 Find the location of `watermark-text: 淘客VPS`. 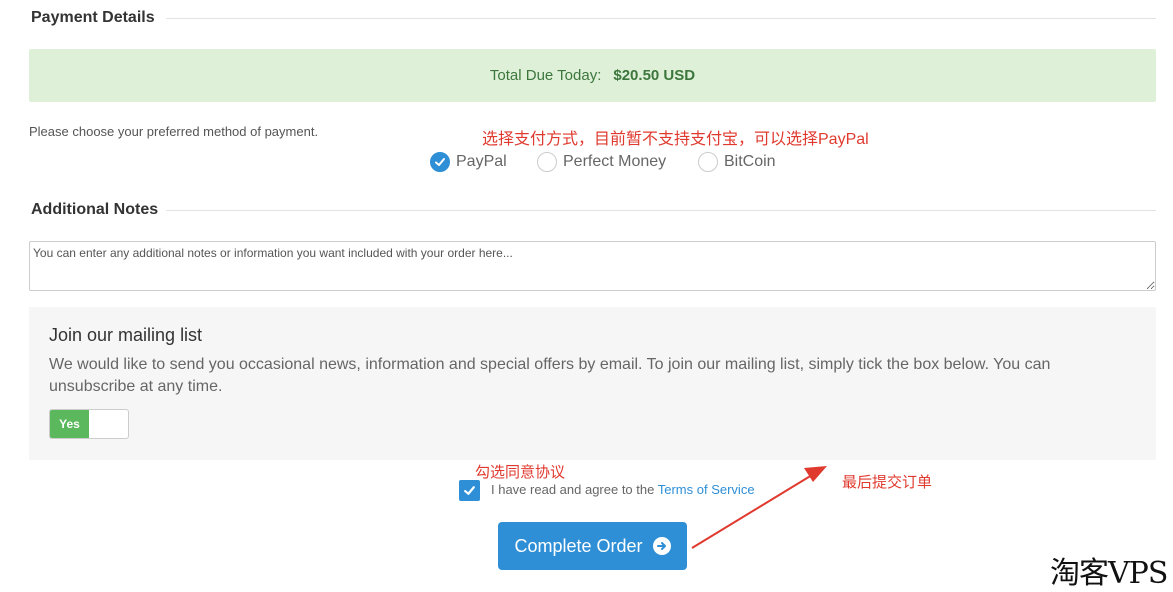

watermark-text: 淘客VPS is located at coordinates (1109, 573).